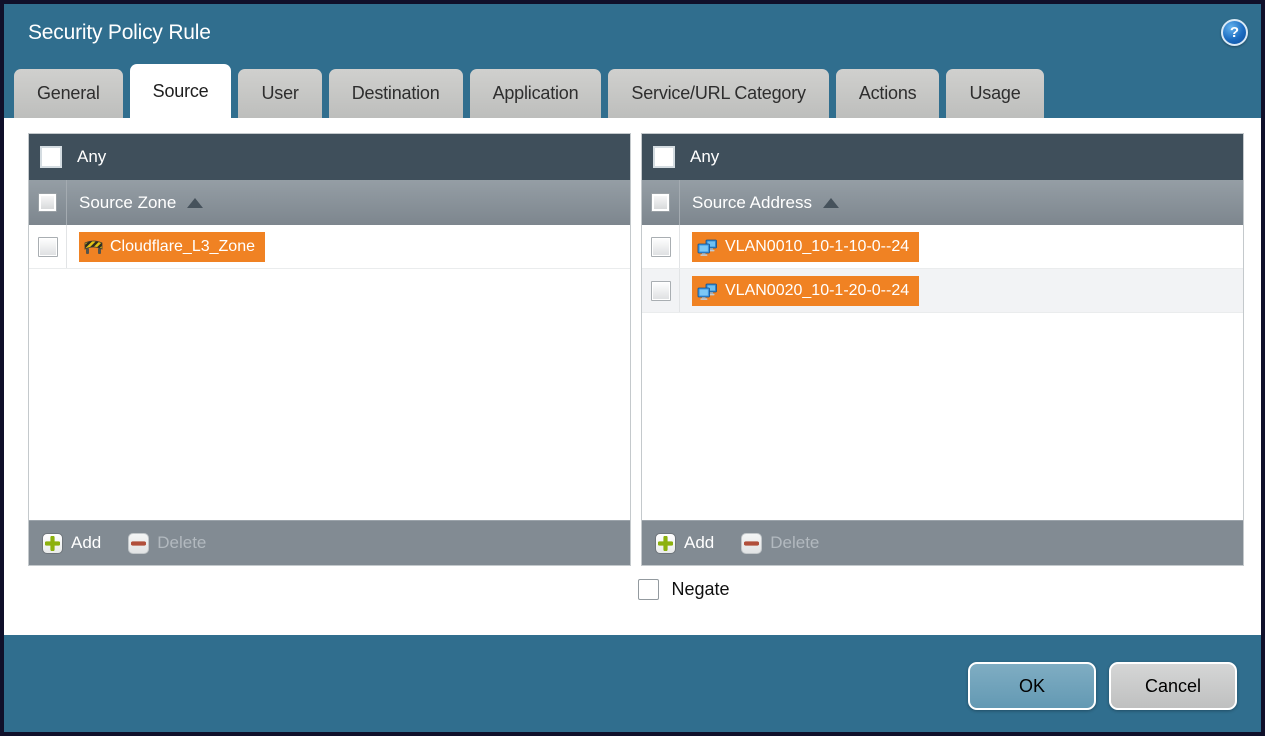 Image resolution: width=1265 pixels, height=736 pixels. What do you see at coordinates (182, 246) in the screenshot?
I see `source-zone-item-label: Cloudflare_L3_Zone` at bounding box center [182, 246].